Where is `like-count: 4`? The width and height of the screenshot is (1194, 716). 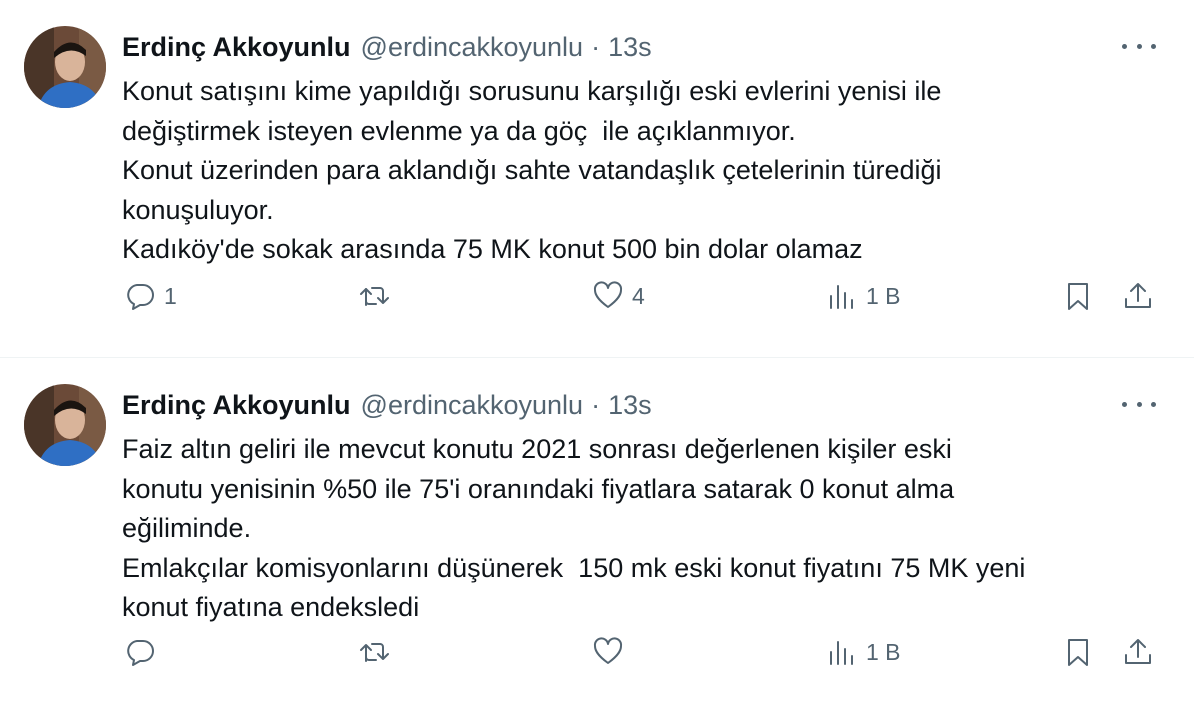
like-count: 4 is located at coordinates (638, 295).